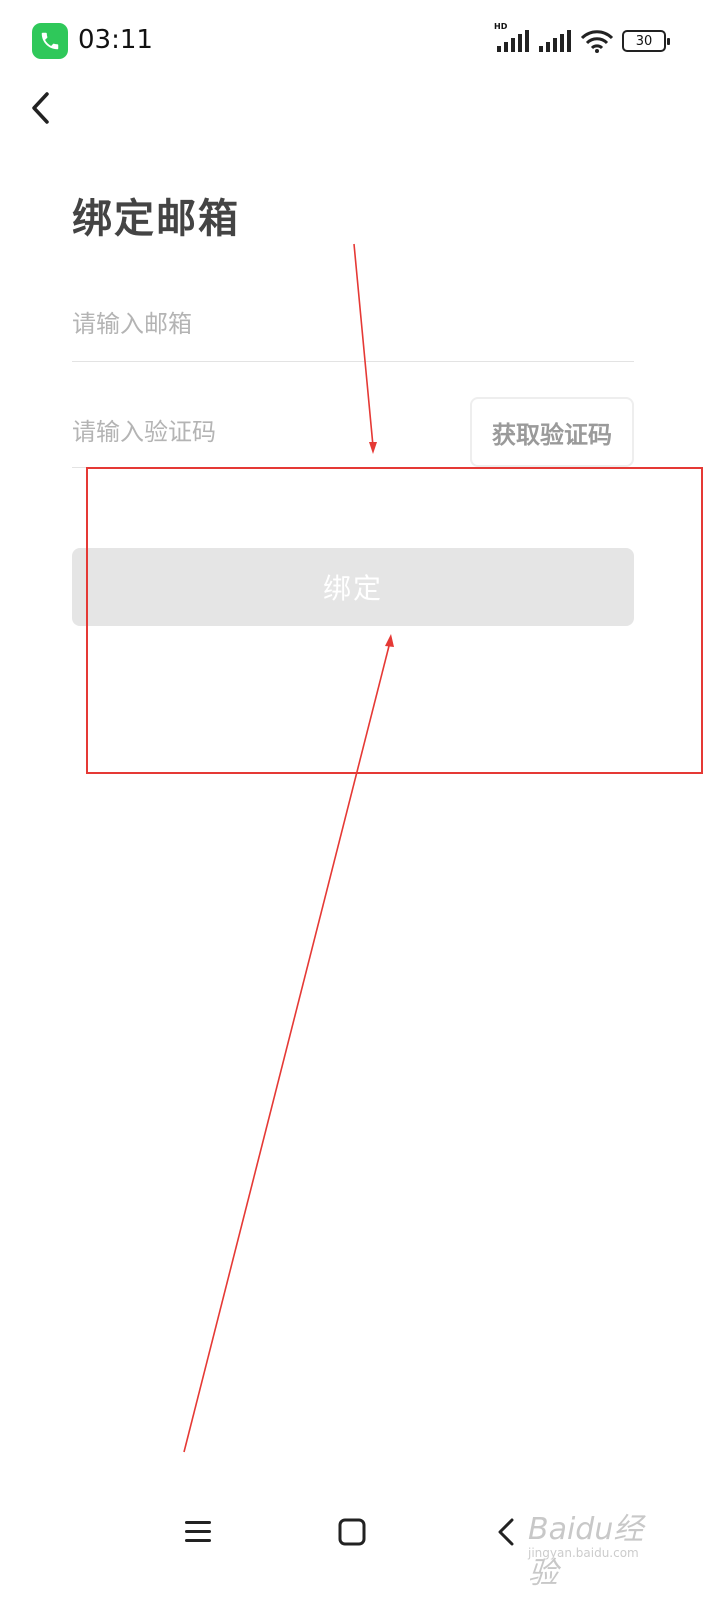 The width and height of the screenshot is (720, 1600). I want to click on wifi-icon, so click(597, 41).